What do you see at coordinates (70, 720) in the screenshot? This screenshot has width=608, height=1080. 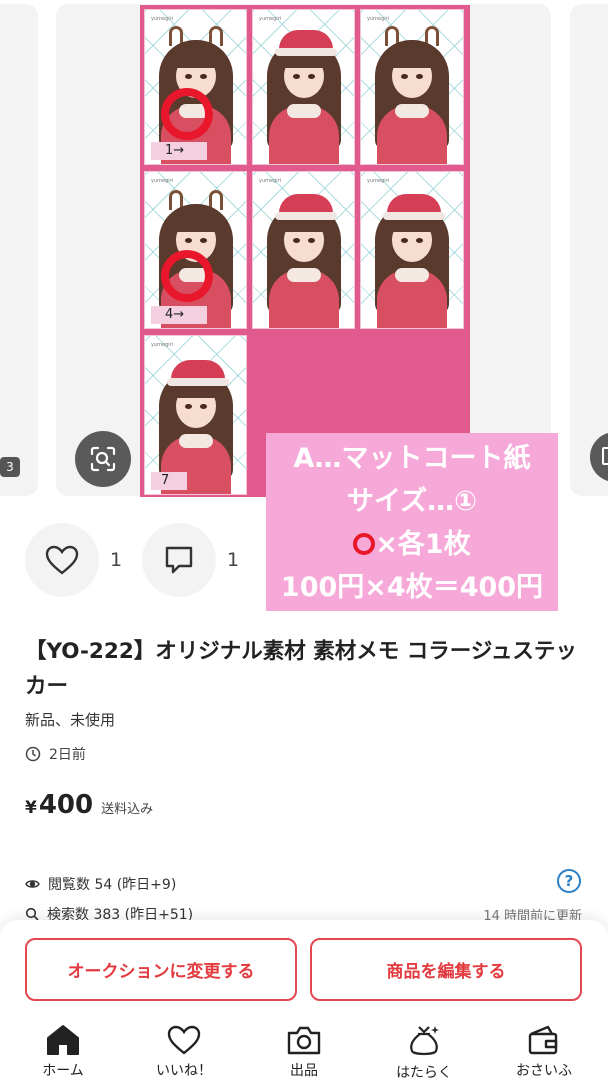 I see `item-condition: 新品、未使用` at bounding box center [70, 720].